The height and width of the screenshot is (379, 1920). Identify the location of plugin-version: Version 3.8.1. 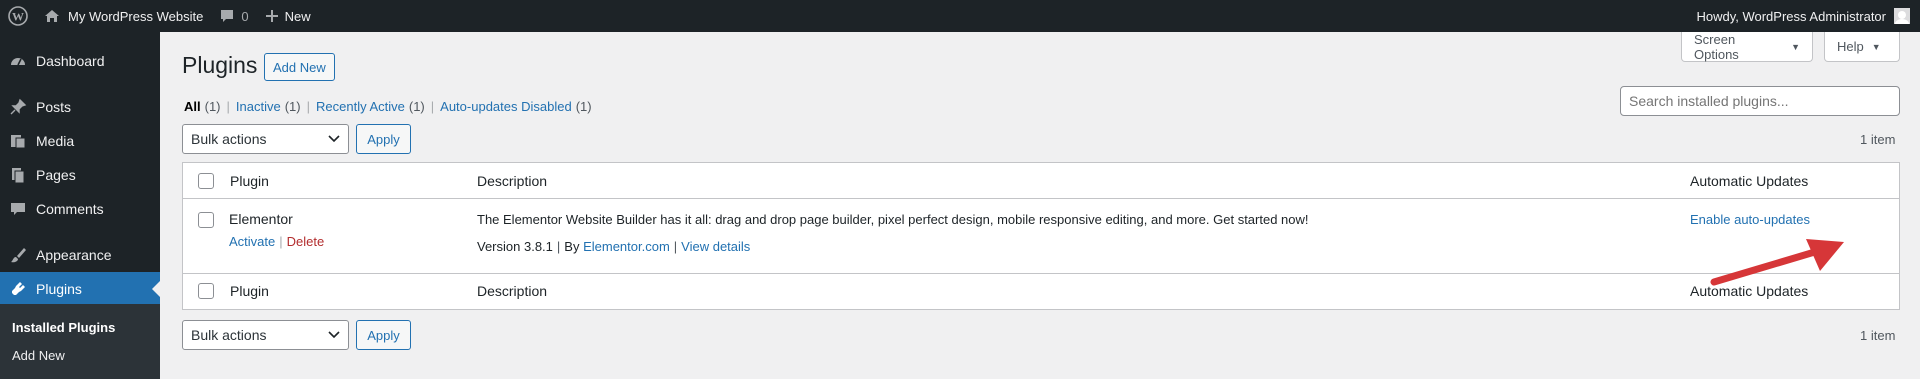
(515, 246).